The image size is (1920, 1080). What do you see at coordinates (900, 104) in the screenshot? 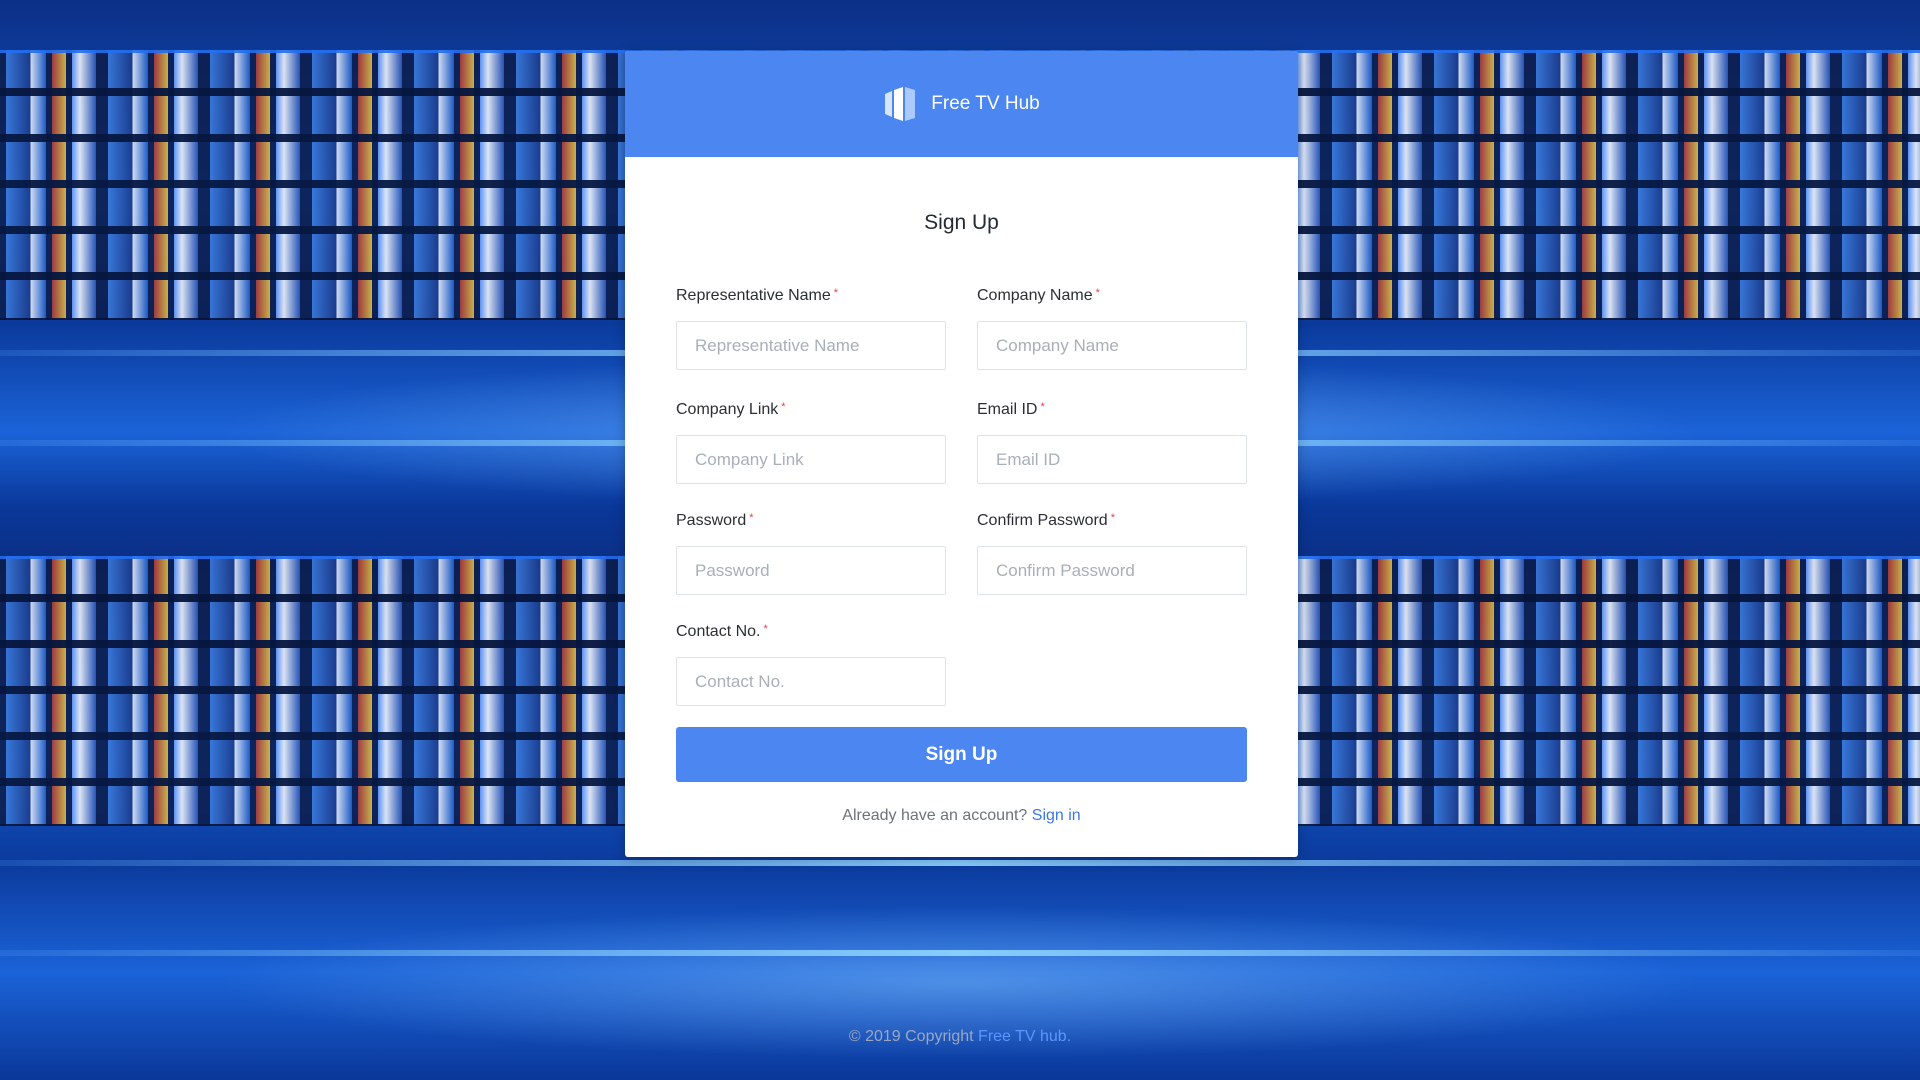
I see `tv-panels-icon` at bounding box center [900, 104].